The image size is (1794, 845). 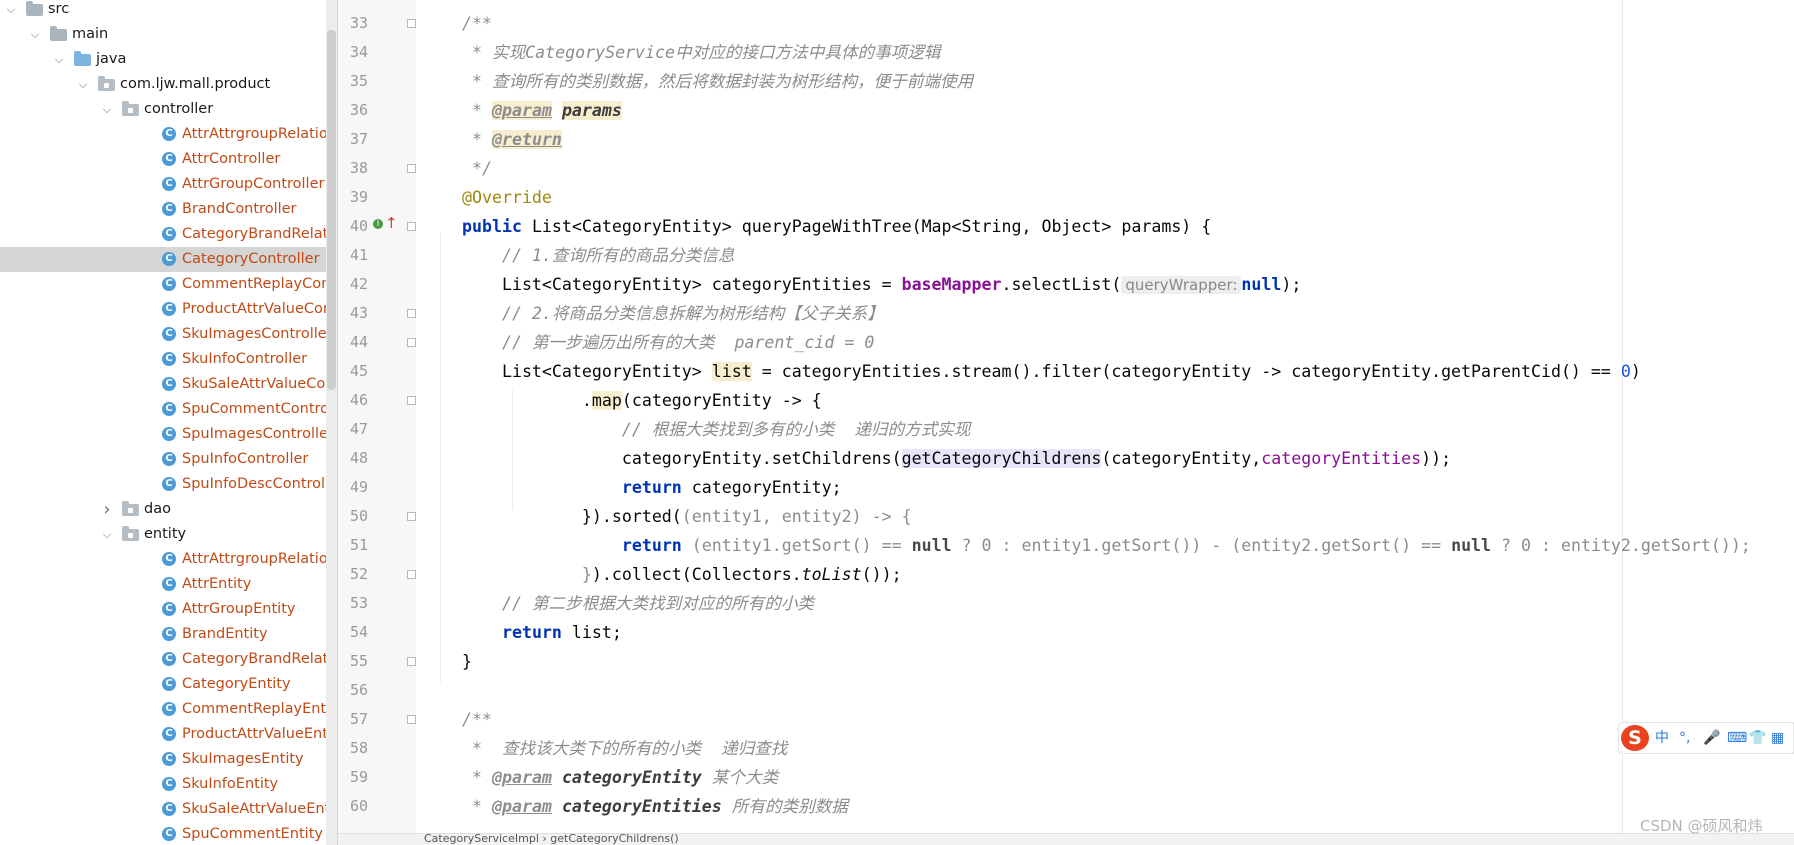 What do you see at coordinates (642, 400) in the screenshot?
I see `code-line-46: .map(categoryEntity -> {` at bounding box center [642, 400].